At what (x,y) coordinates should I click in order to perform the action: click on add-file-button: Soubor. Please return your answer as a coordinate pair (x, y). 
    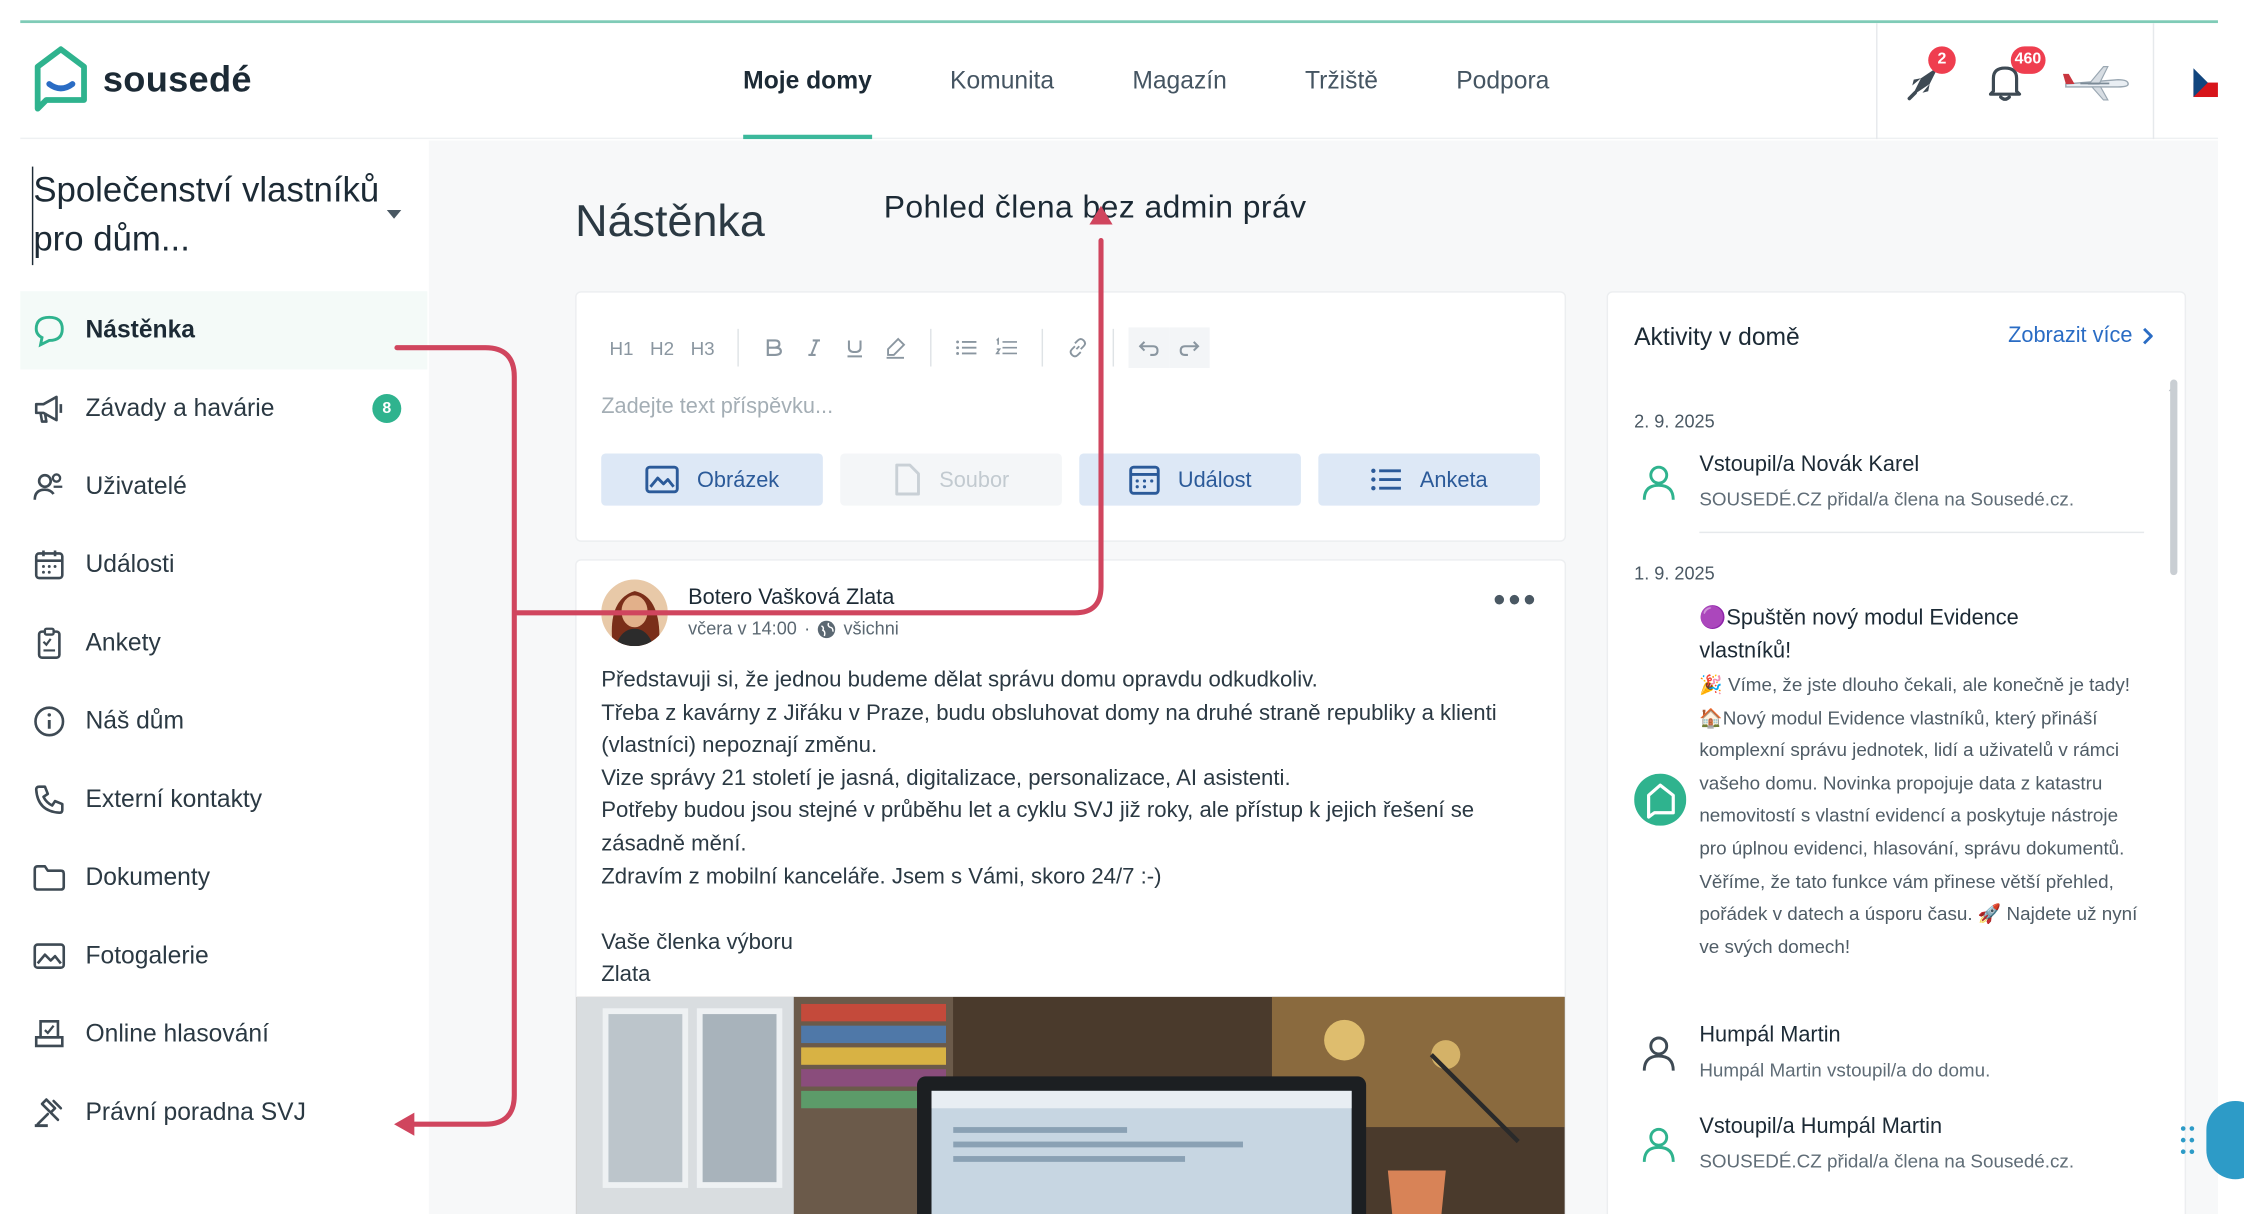
    Looking at the image, I should click on (951, 479).